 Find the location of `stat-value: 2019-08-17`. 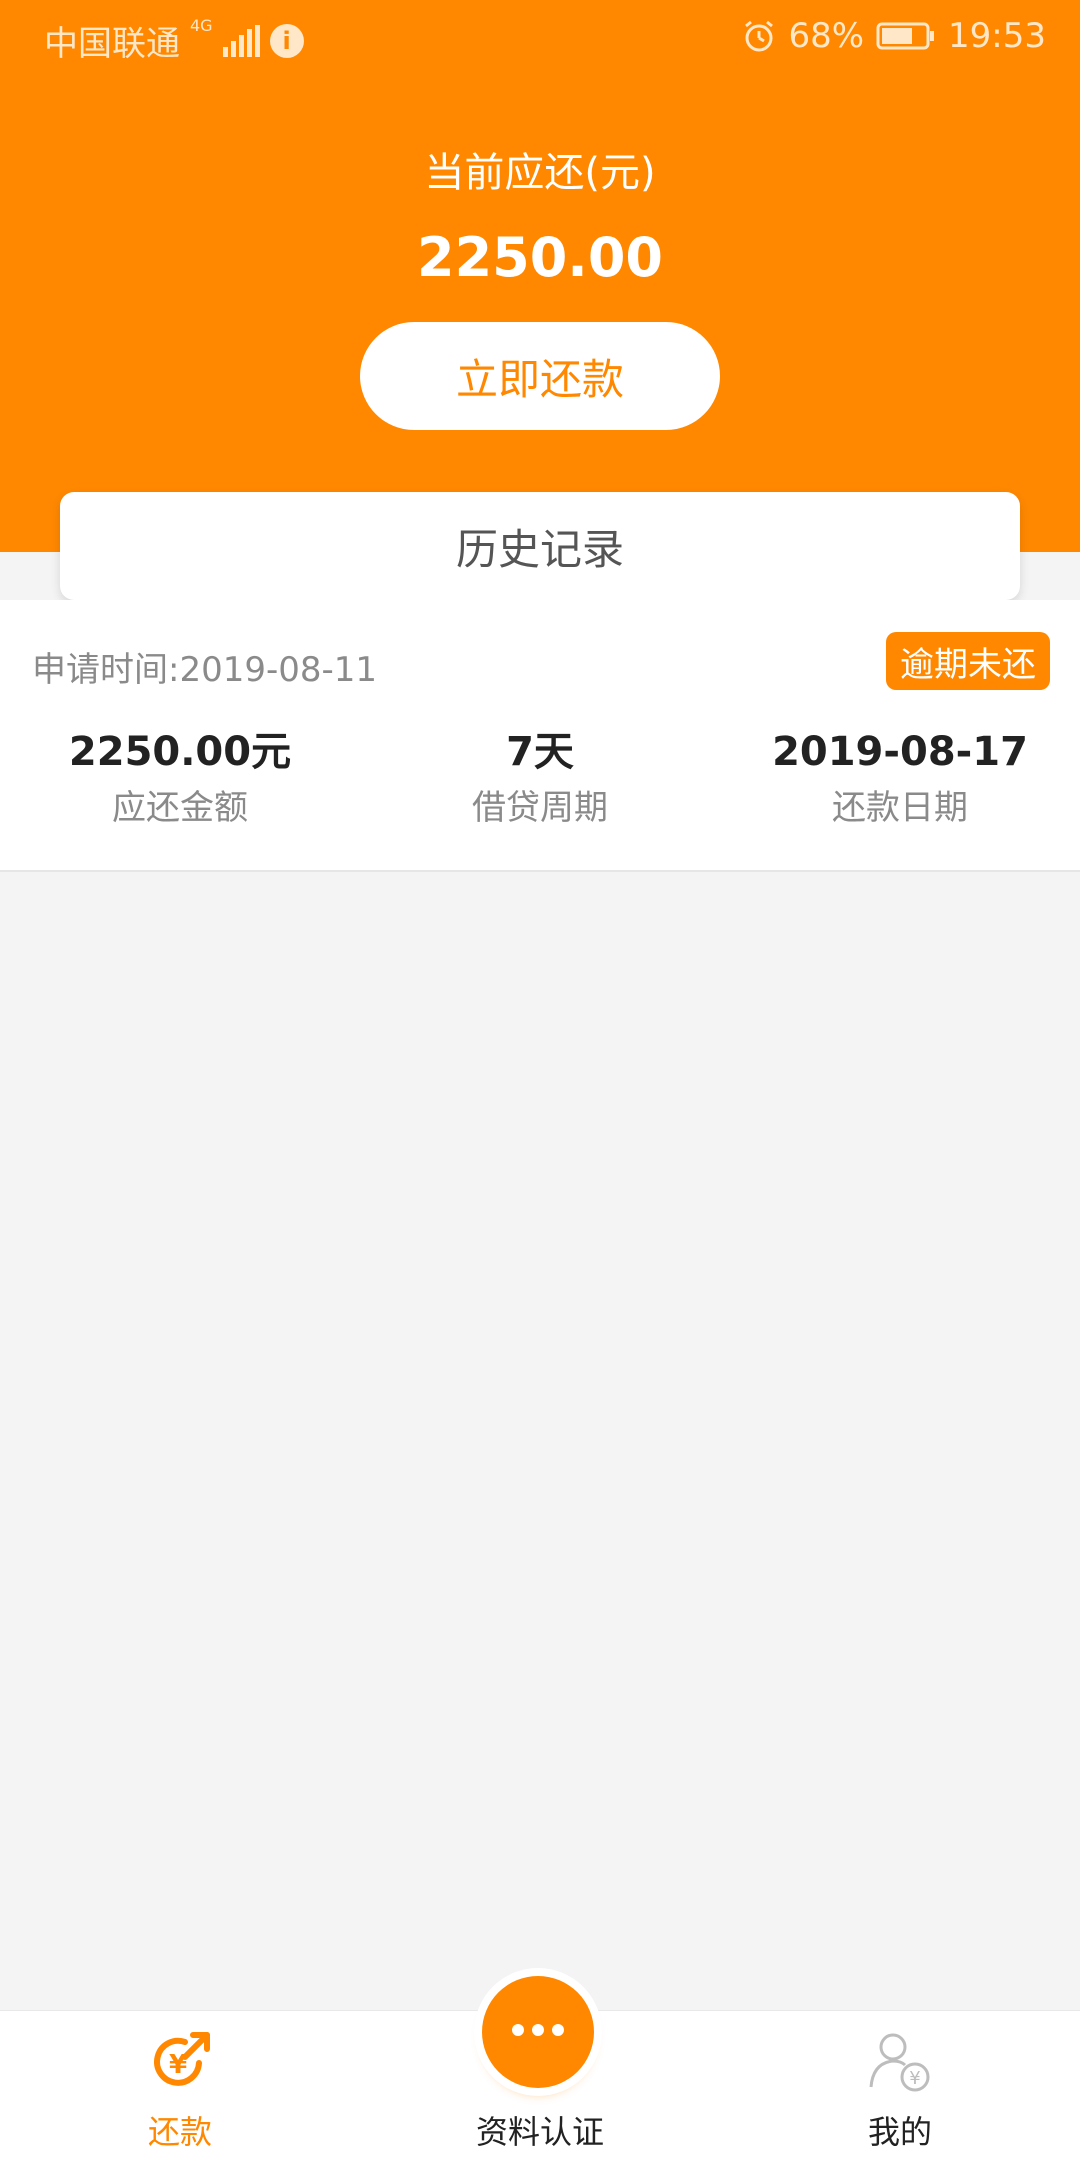

stat-value: 2019-08-17 is located at coordinates (900, 752).